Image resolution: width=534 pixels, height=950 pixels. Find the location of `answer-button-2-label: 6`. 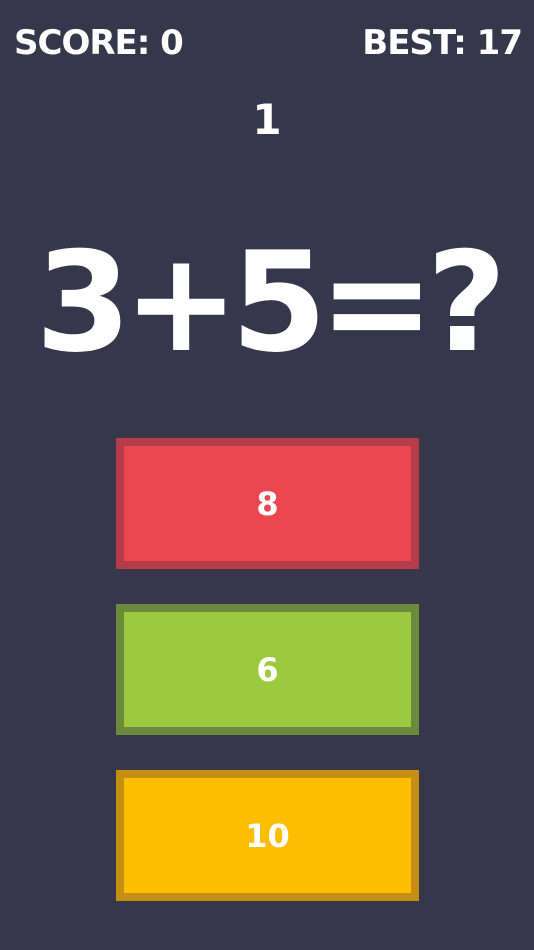

answer-button-2-label: 6 is located at coordinates (267, 669).